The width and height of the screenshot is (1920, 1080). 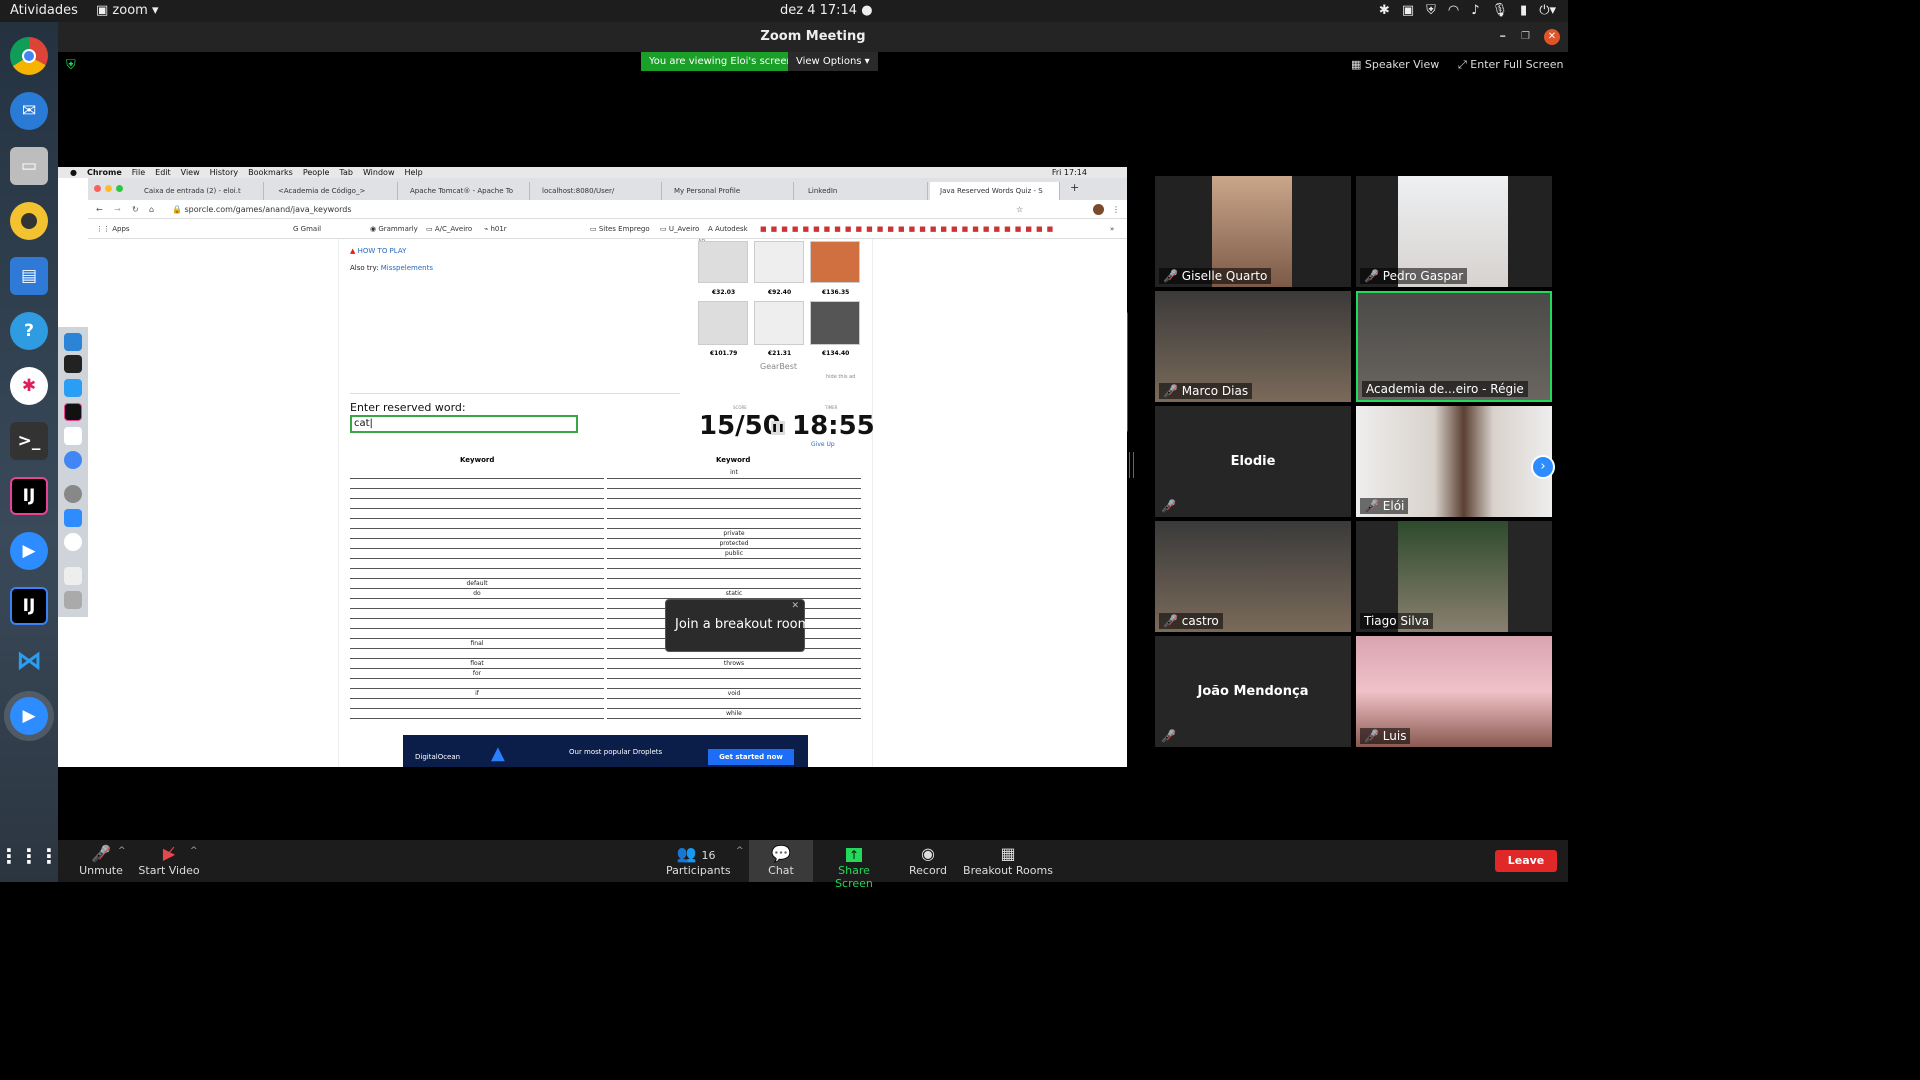 I want to click on minimize-icon: –, so click(x=1503, y=37).